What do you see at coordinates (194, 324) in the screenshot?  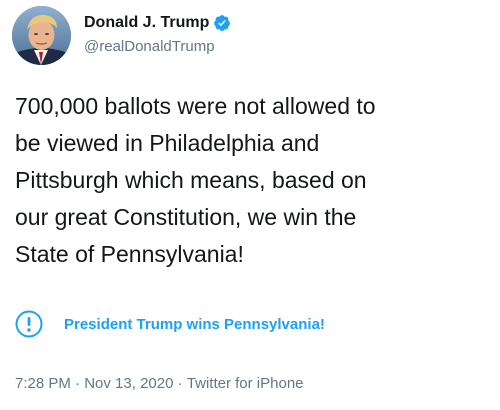 I see `notice-label: President Trump wins Pennsylvania!` at bounding box center [194, 324].